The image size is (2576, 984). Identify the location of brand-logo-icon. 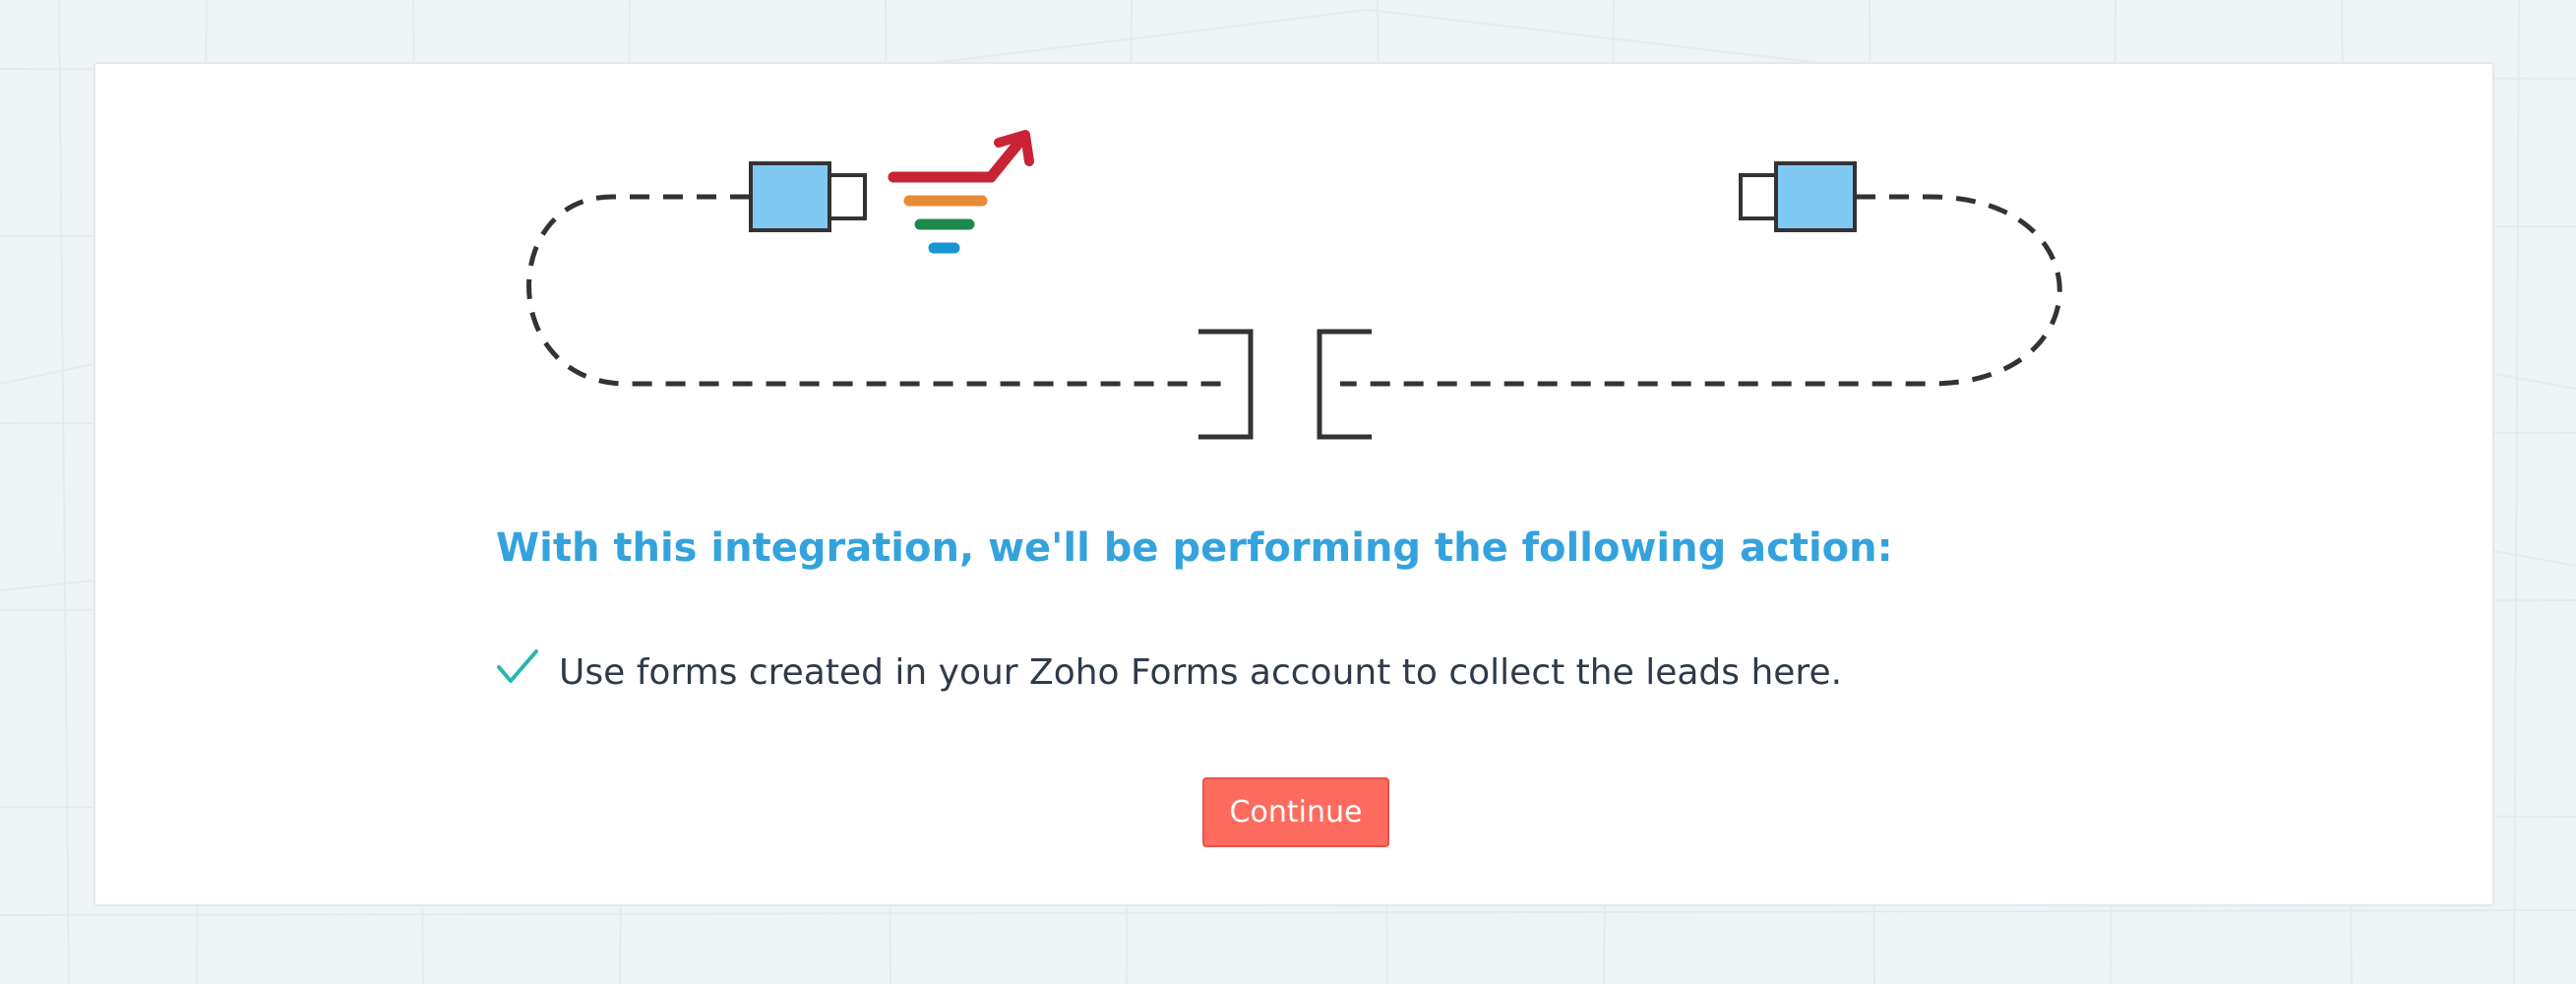
(961, 192).